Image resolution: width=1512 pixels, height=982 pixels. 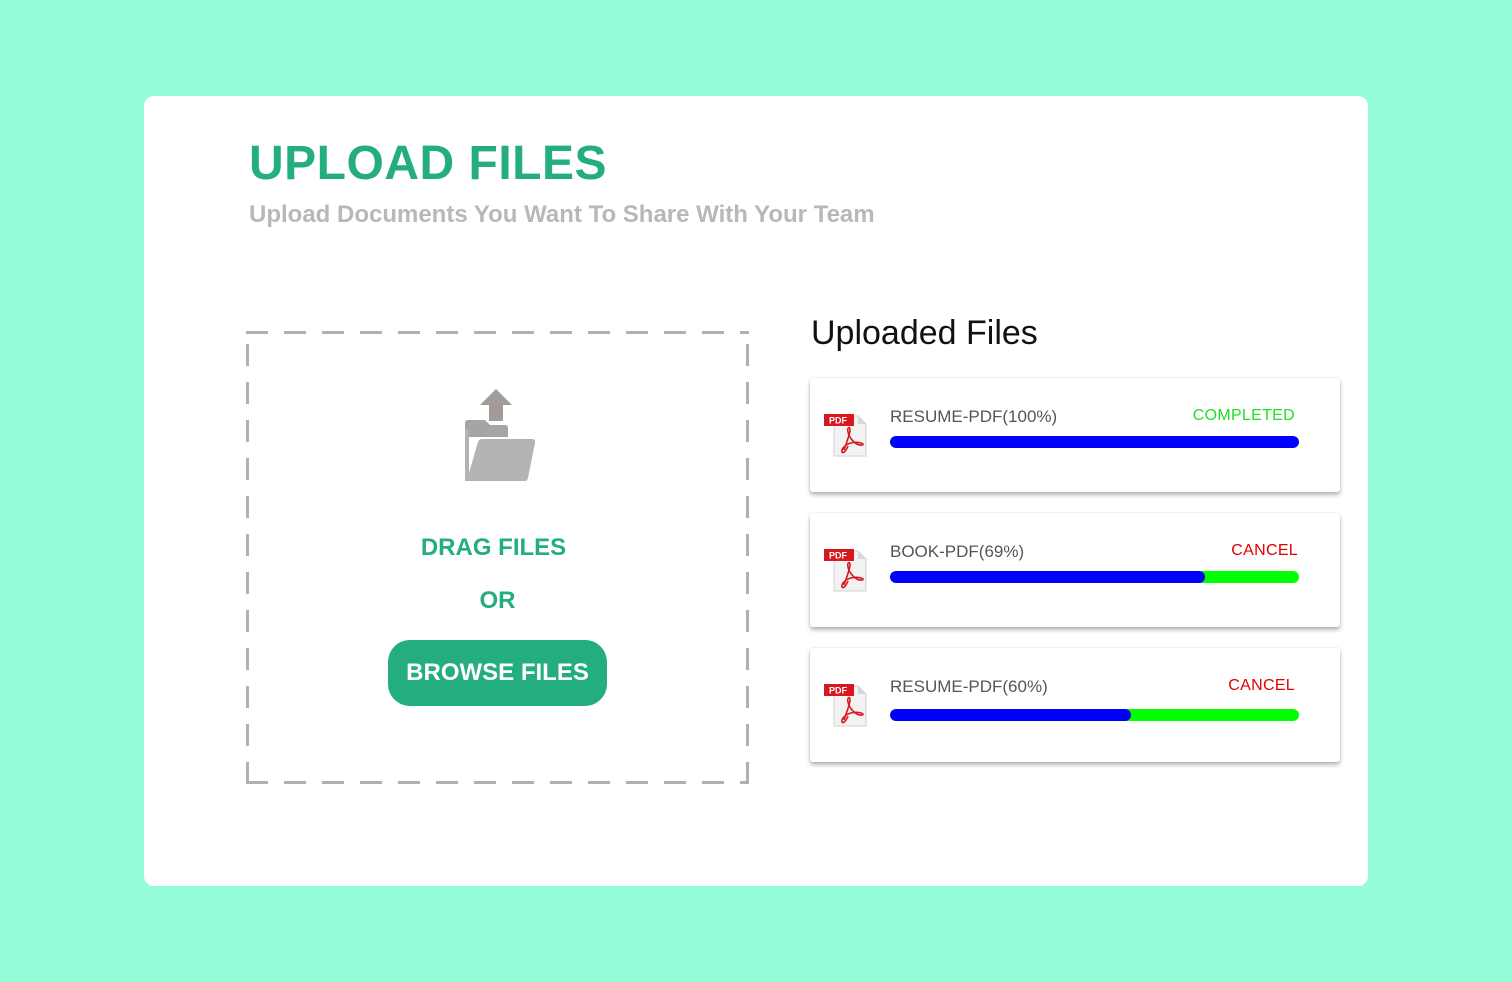 I want to click on file-item: PDF RESUME-PDF(100%) COMPLETED, so click(x=1075, y=435).